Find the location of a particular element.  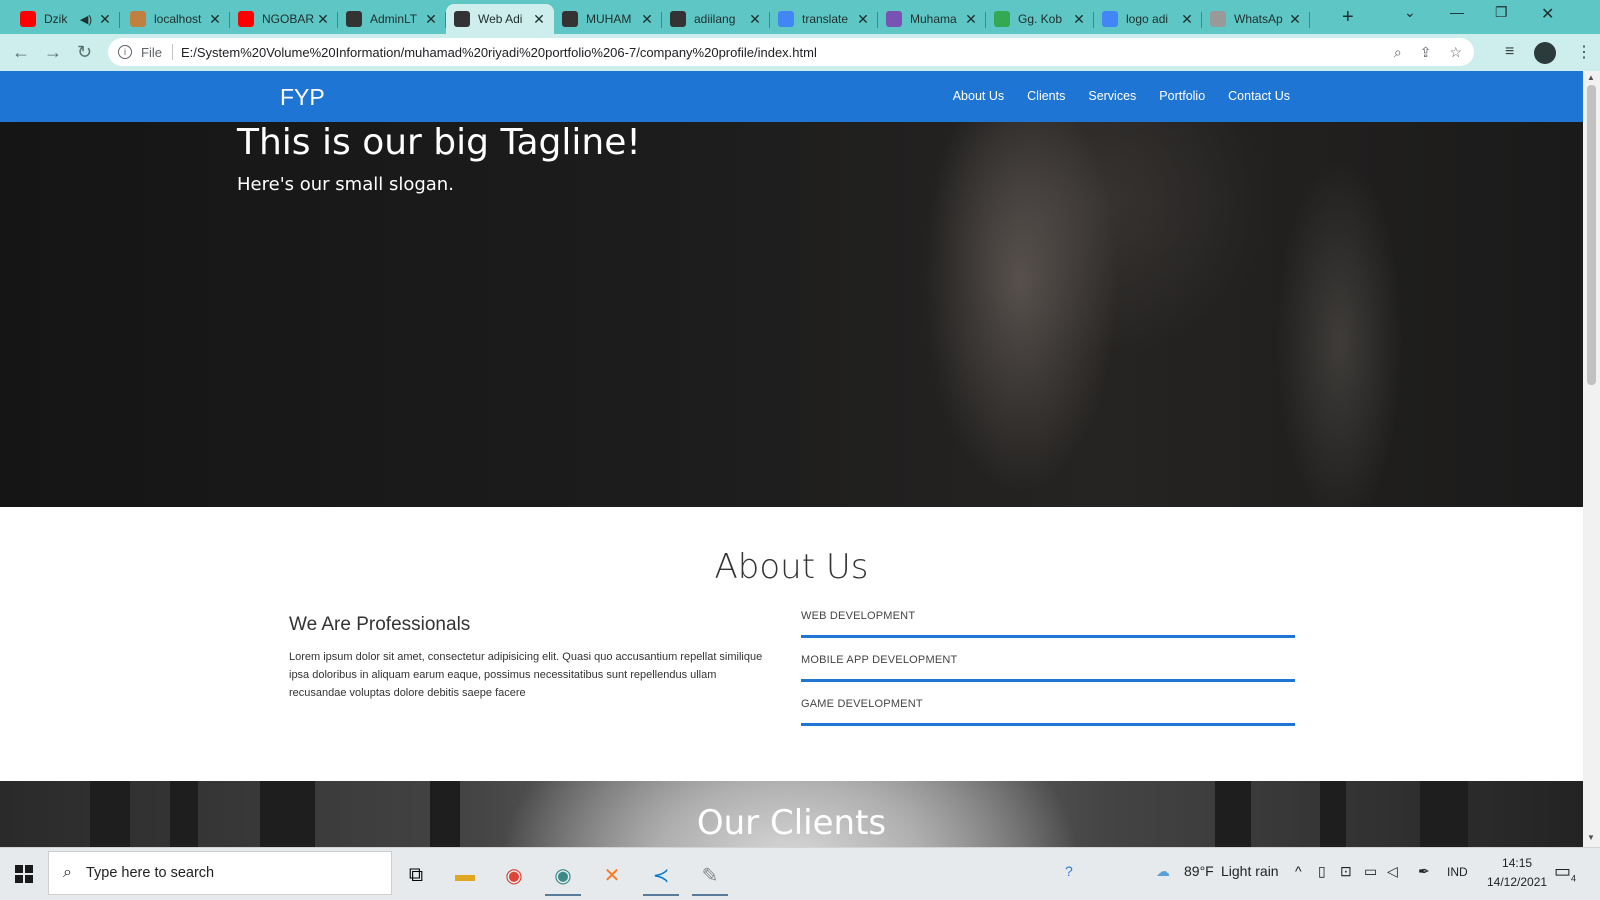

taskbar-search-box: ⌕ Type here to search is located at coordinates (220, 873).